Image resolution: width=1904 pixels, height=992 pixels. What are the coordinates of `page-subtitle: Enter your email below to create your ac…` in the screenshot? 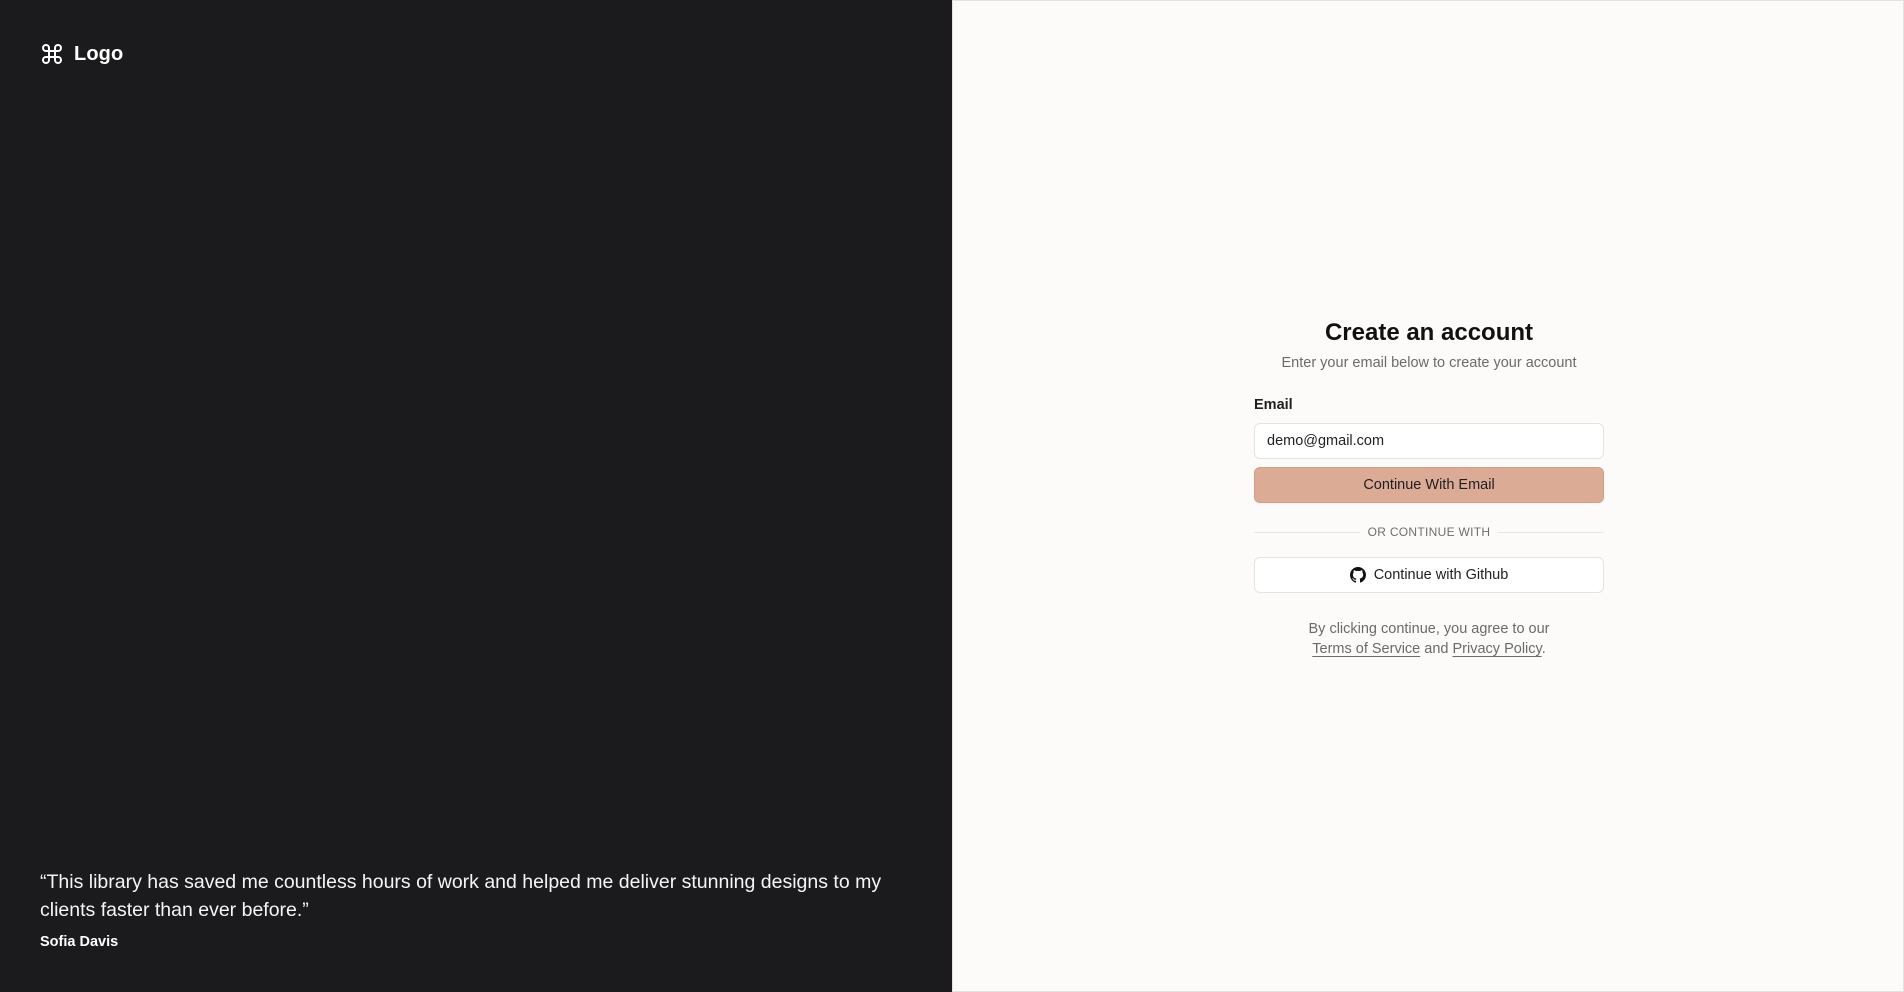 It's located at (1429, 363).